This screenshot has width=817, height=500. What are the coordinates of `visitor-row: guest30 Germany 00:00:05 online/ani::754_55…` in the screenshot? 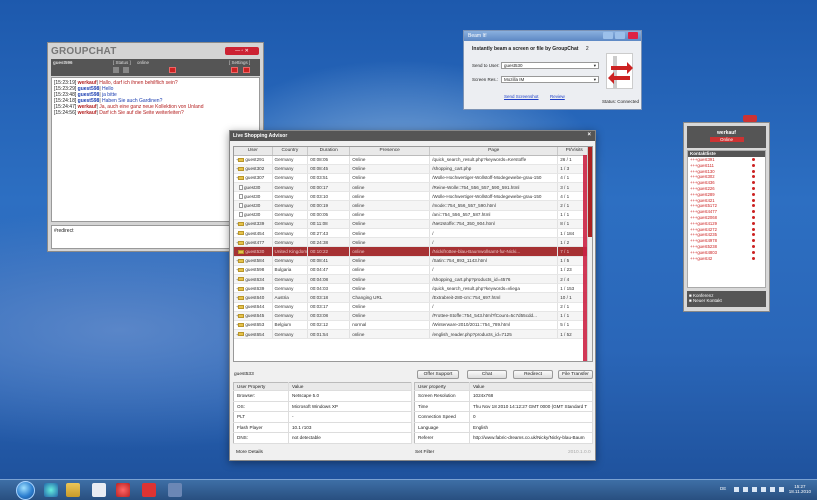 It's located at (413, 215).